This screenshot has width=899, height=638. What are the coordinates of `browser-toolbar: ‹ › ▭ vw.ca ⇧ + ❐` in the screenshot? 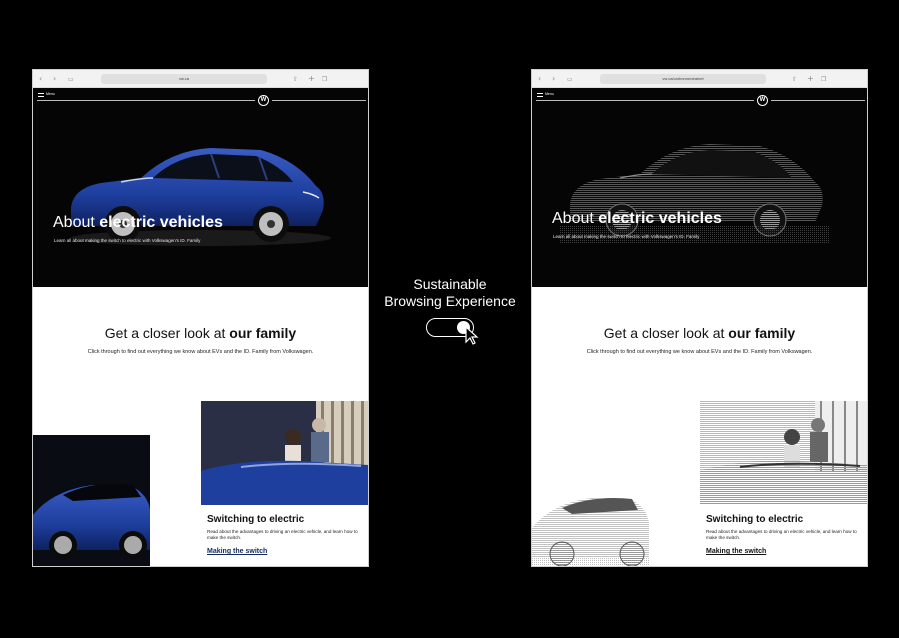 It's located at (200, 79).